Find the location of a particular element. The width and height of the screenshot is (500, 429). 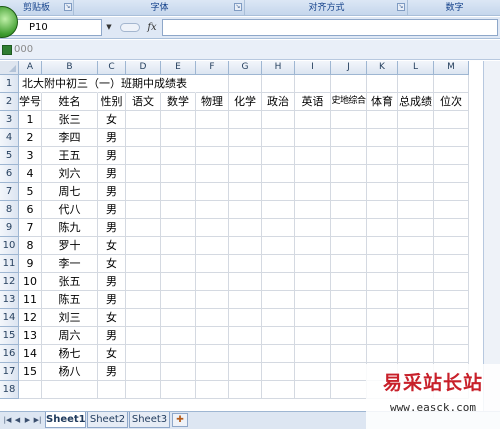

row-header-4: 4 is located at coordinates (9, 138).